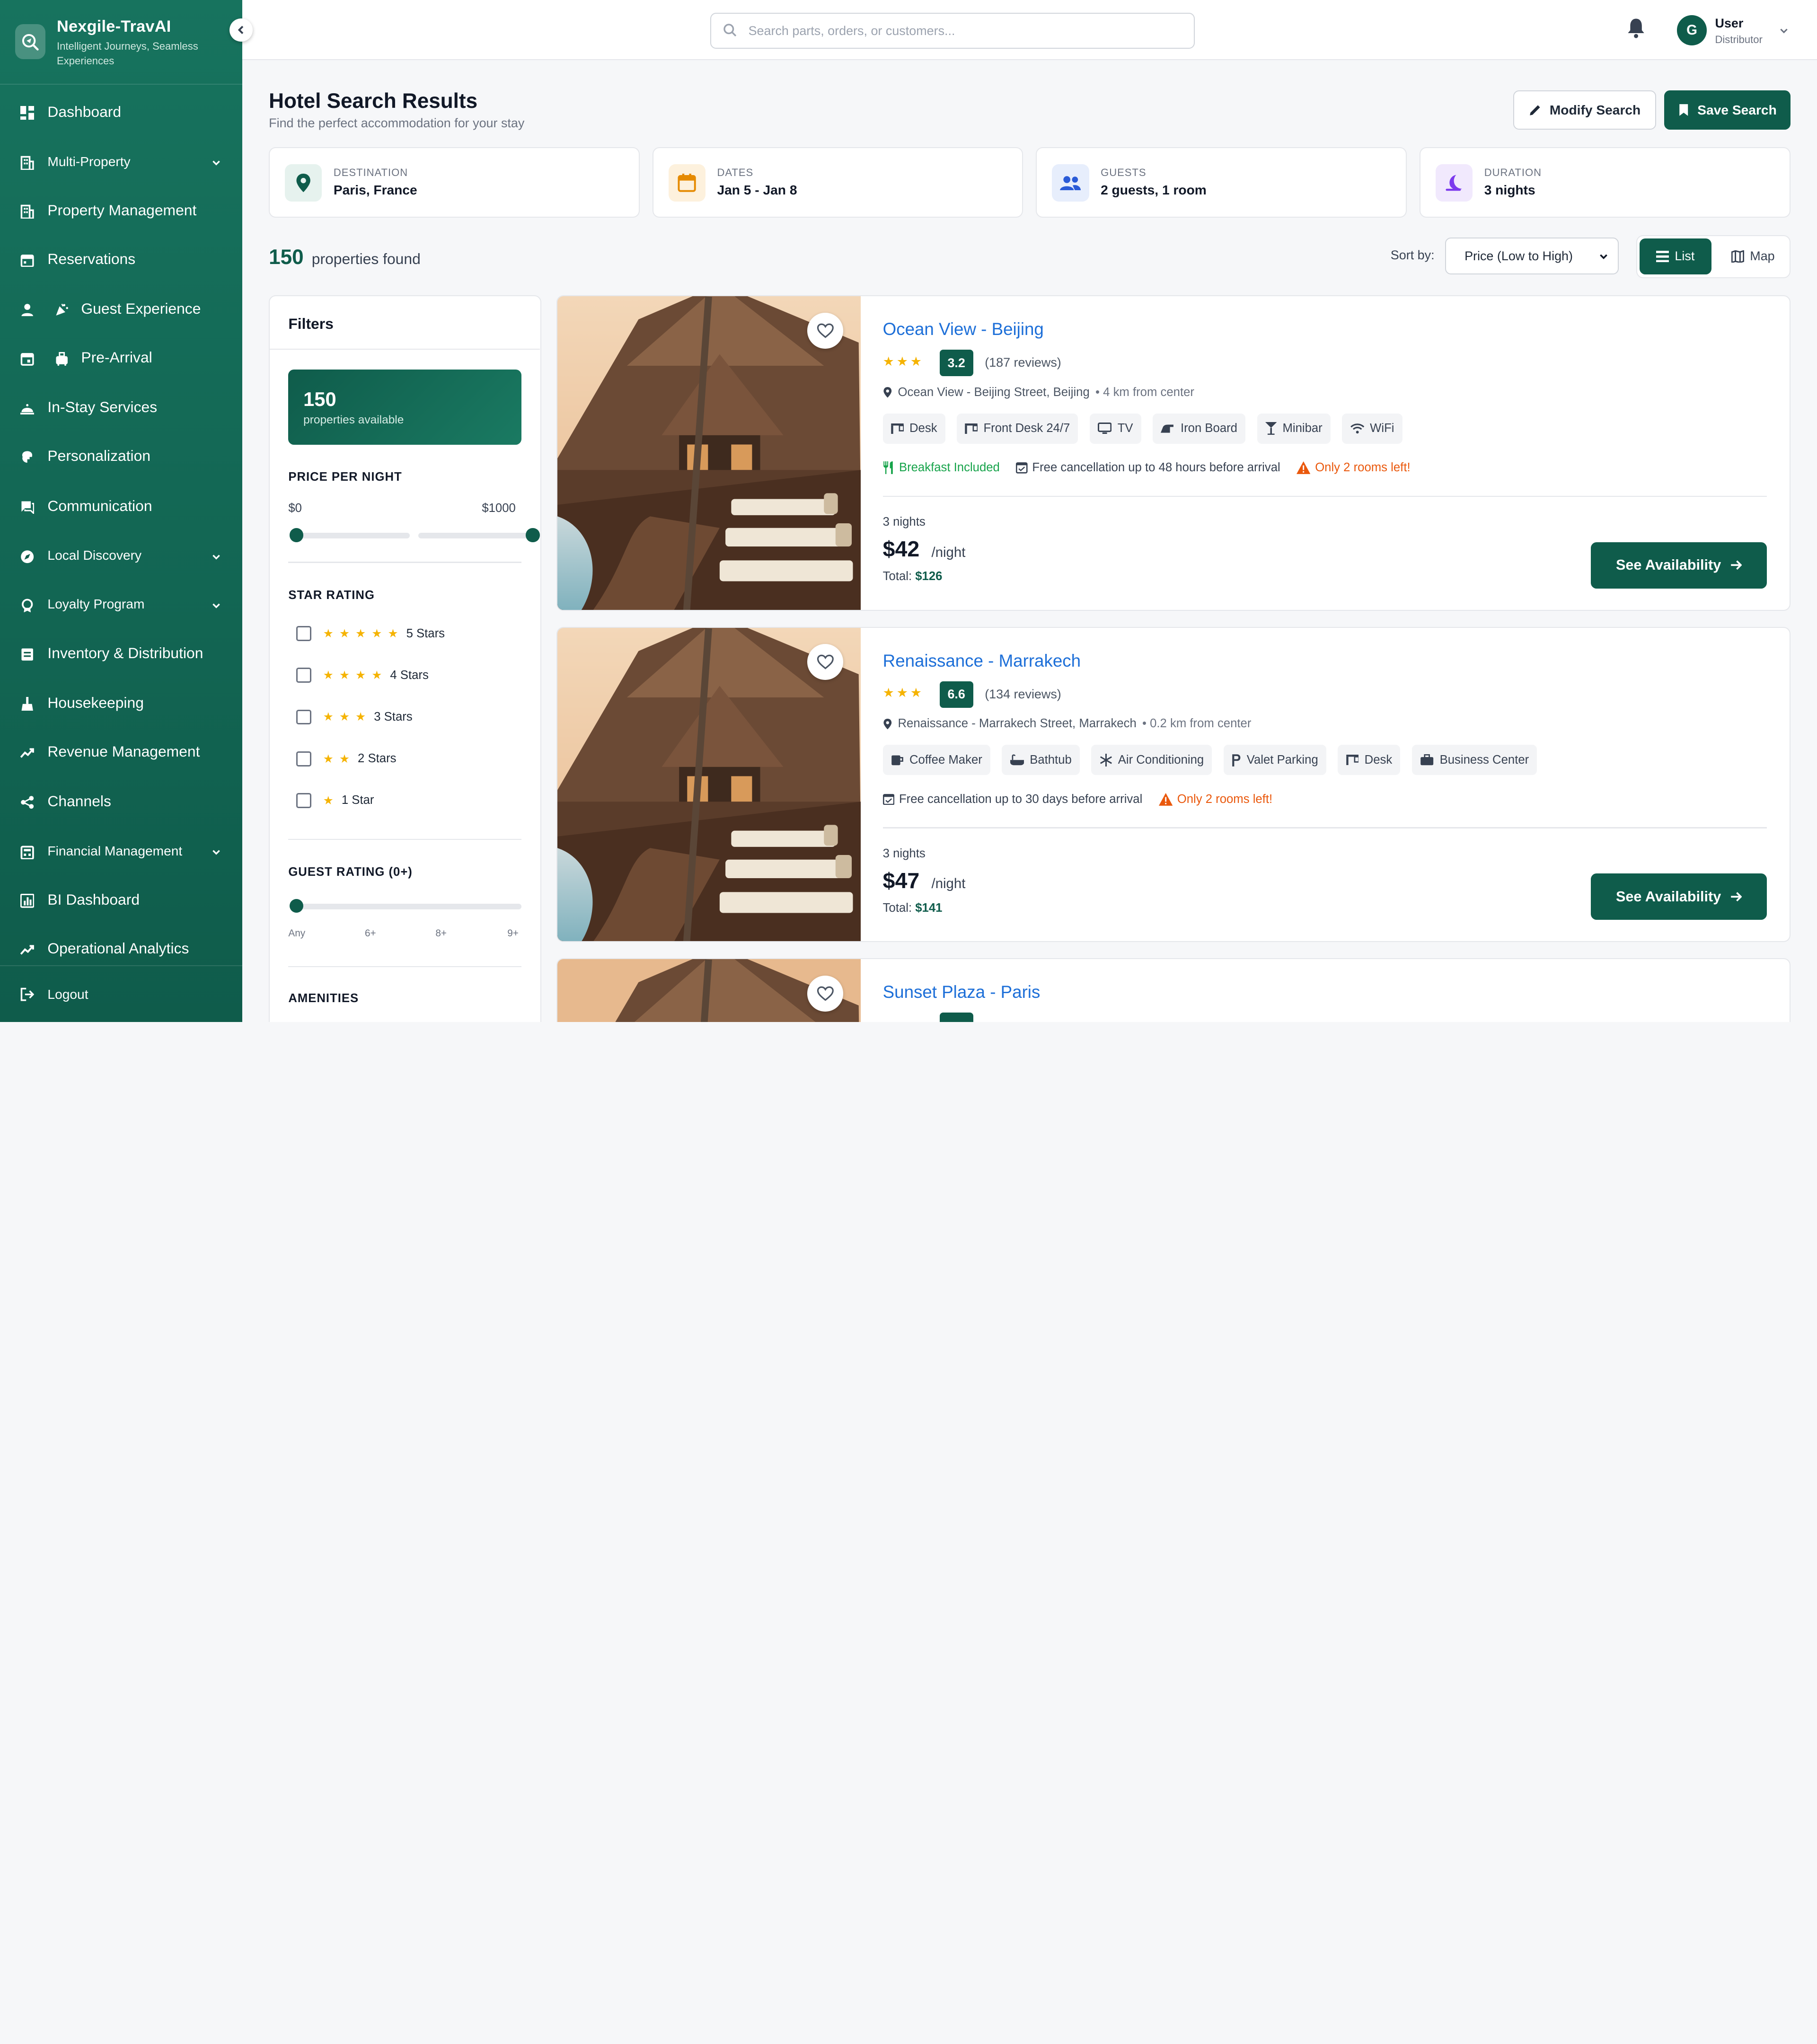  Describe the element at coordinates (346, 758) in the screenshot. I see `star-option-2: ★★ 2 Stars` at that location.